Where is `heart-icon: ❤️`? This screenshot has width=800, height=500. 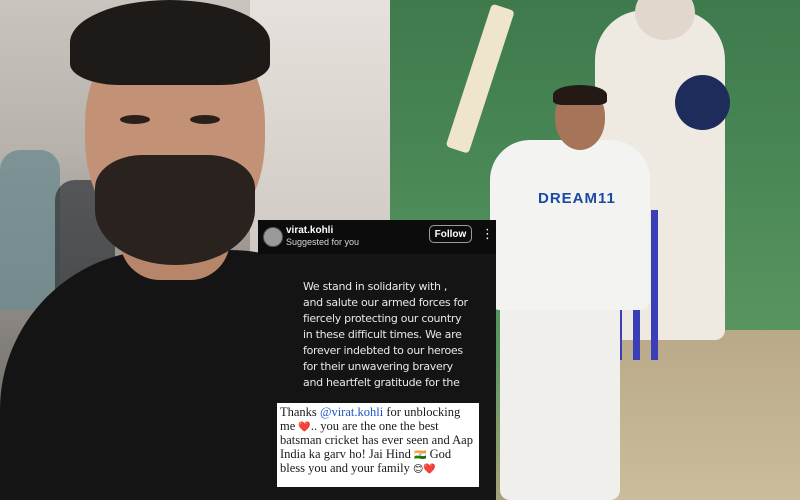
heart-icon: ❤️ is located at coordinates (304, 427).